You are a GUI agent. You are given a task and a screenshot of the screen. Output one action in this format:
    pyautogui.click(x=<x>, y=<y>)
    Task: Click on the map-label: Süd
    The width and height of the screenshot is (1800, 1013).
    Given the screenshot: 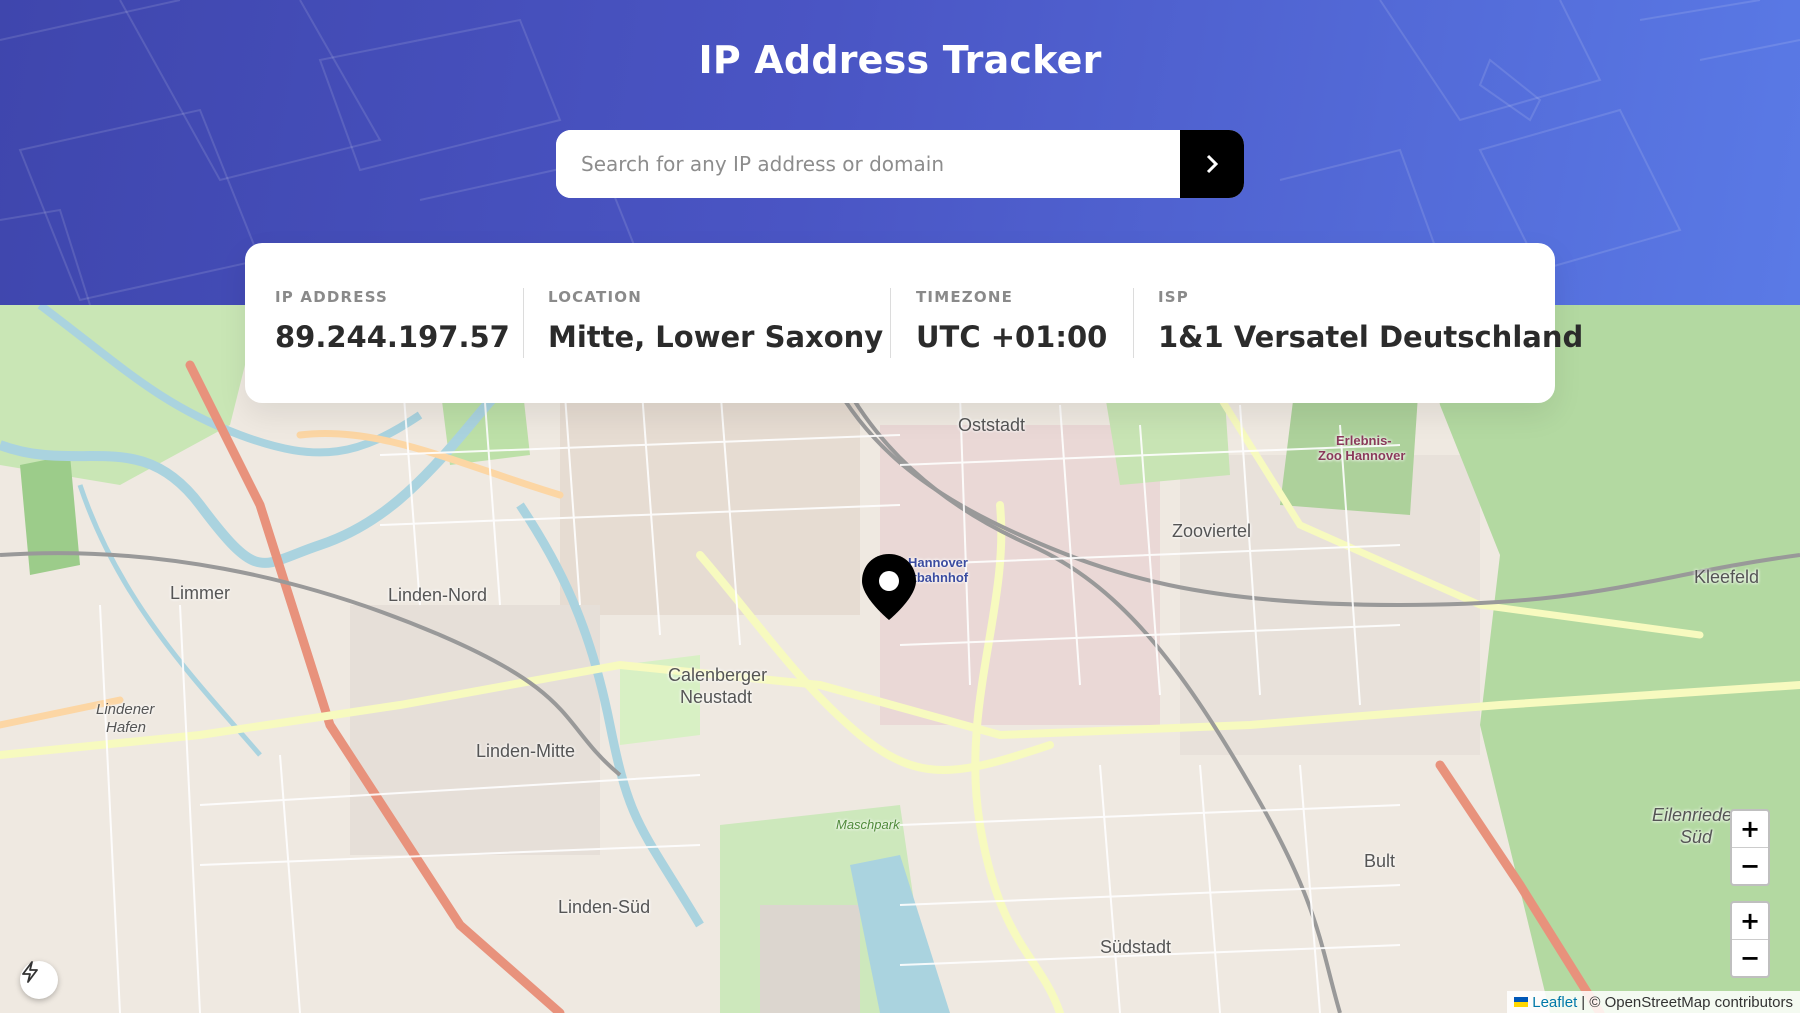 What is the action you would take?
    pyautogui.click(x=1696, y=837)
    